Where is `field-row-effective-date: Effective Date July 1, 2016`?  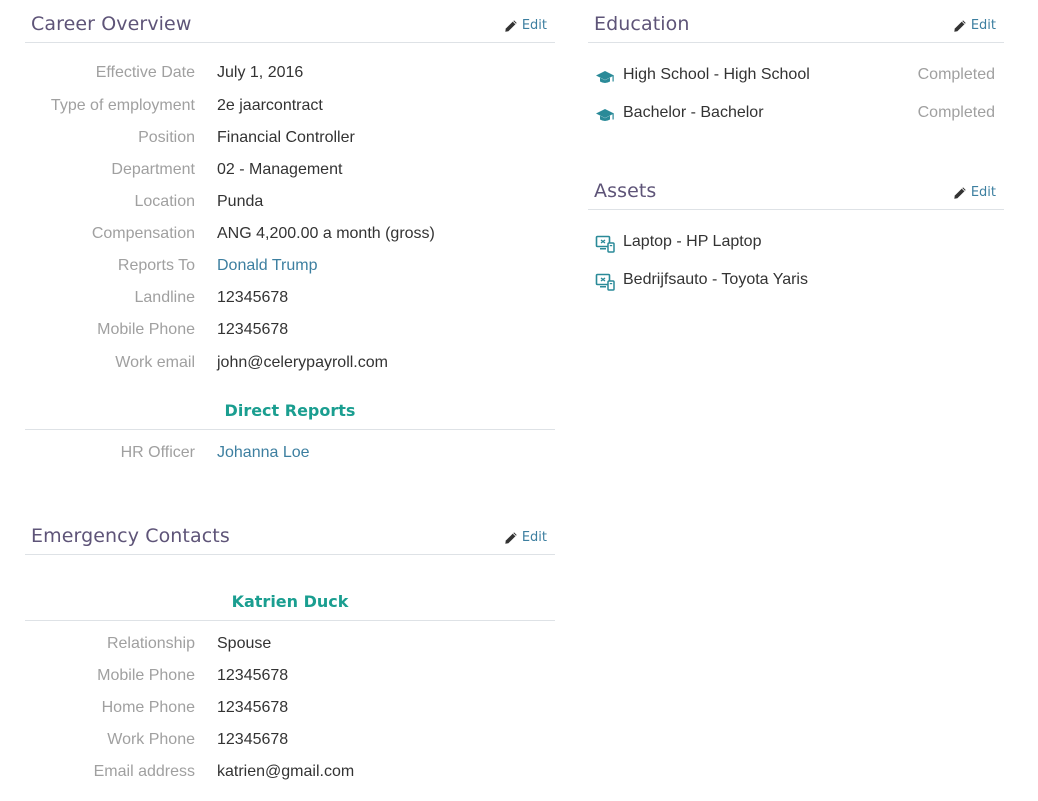 field-row-effective-date: Effective Date July 1, 2016 is located at coordinates (290, 76).